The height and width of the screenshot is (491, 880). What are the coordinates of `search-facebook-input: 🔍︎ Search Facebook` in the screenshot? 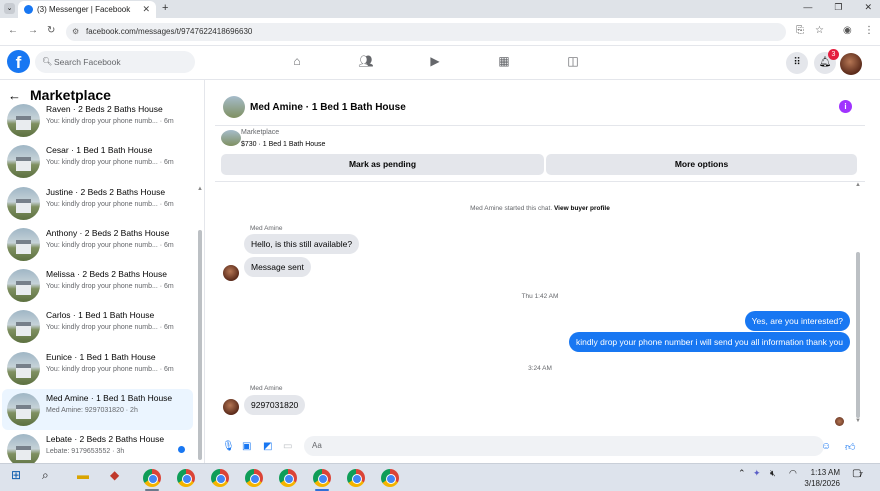 It's located at (115, 62).